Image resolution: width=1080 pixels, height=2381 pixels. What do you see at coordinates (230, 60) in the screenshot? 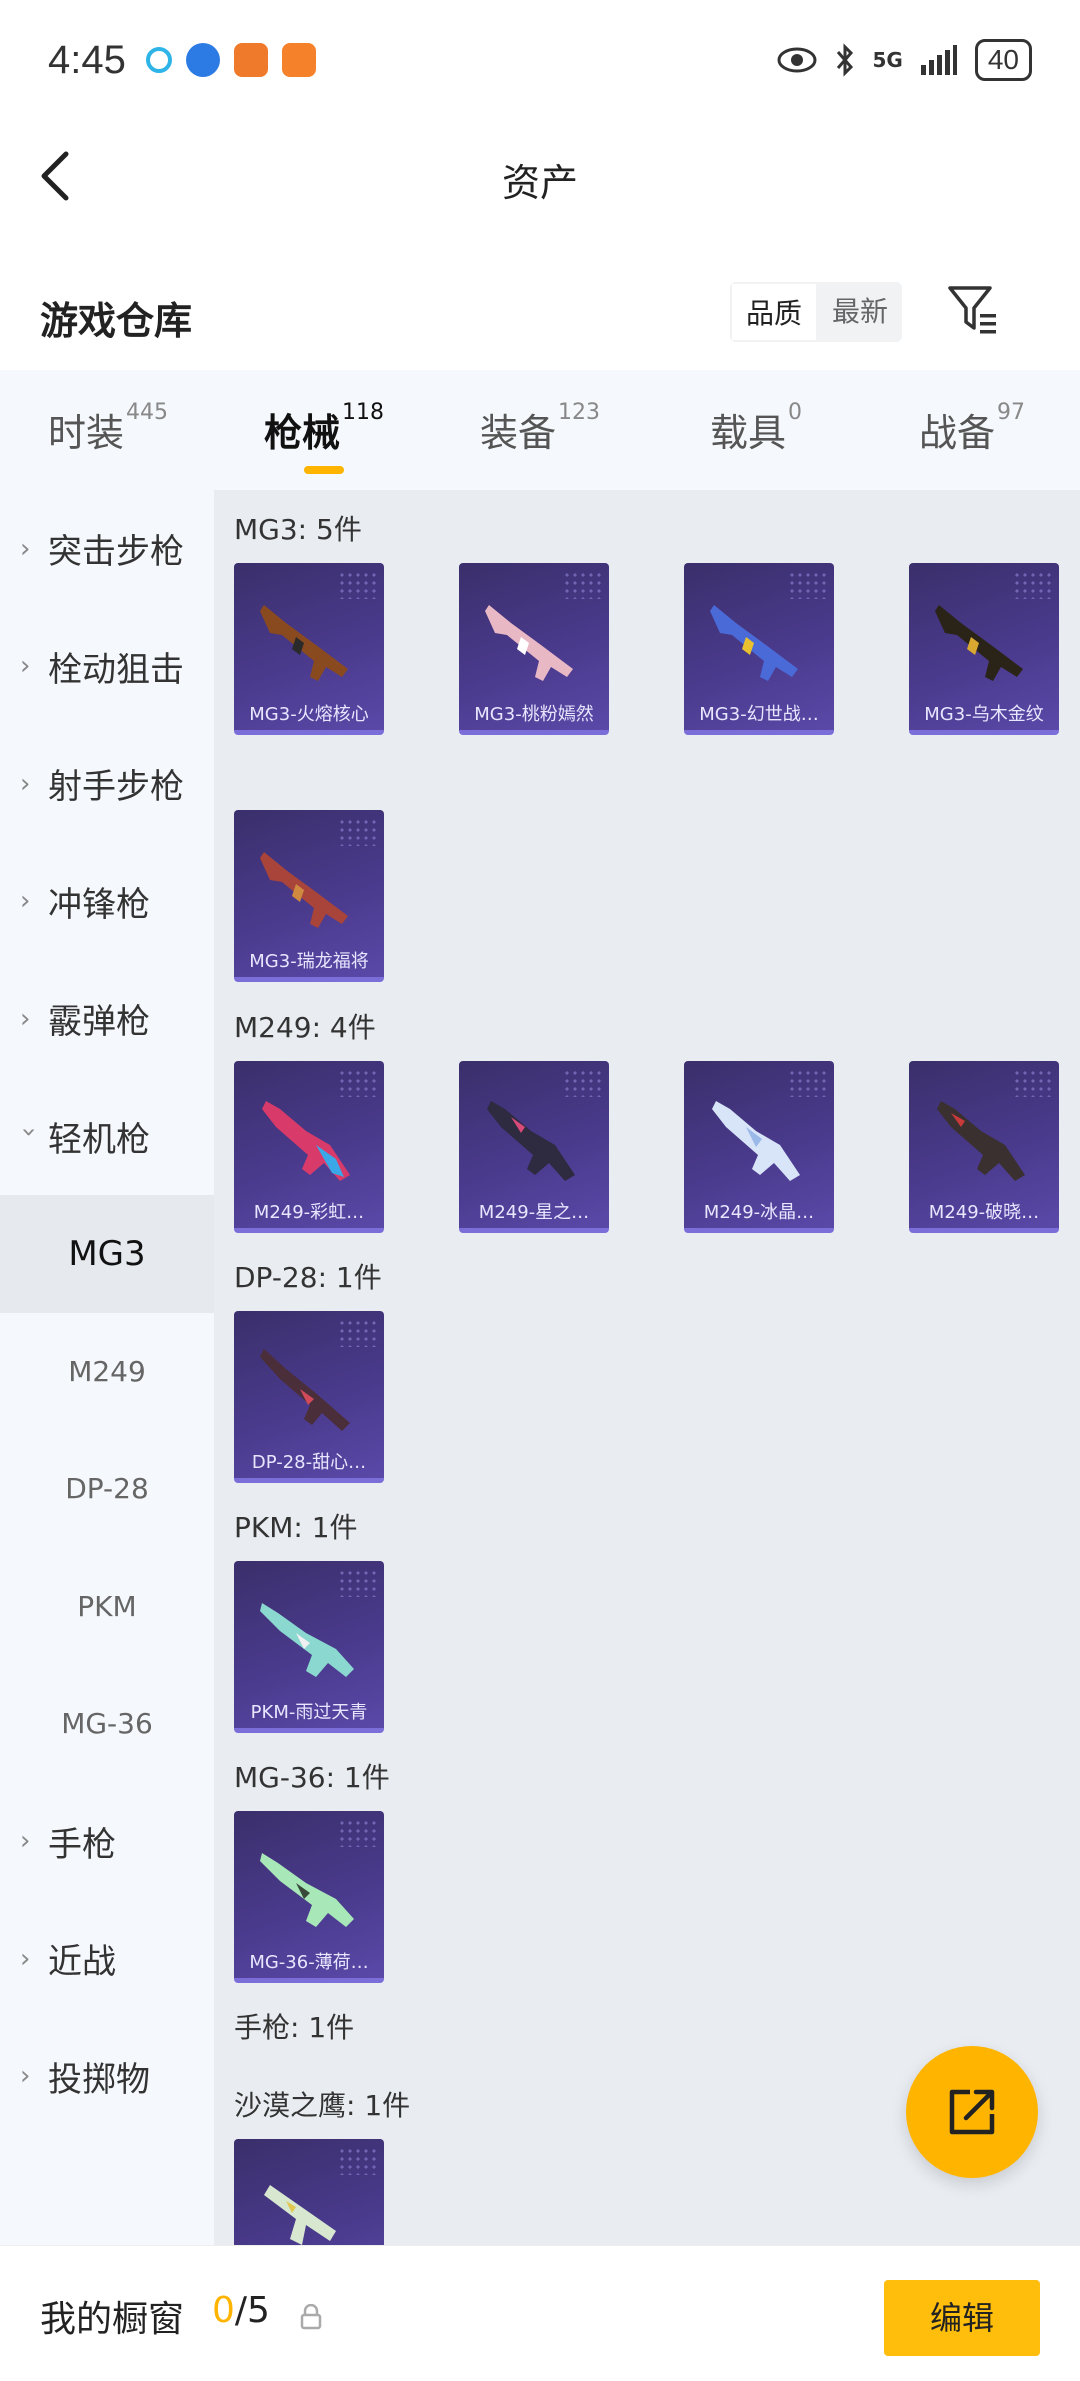
I see `notification-icons` at bounding box center [230, 60].